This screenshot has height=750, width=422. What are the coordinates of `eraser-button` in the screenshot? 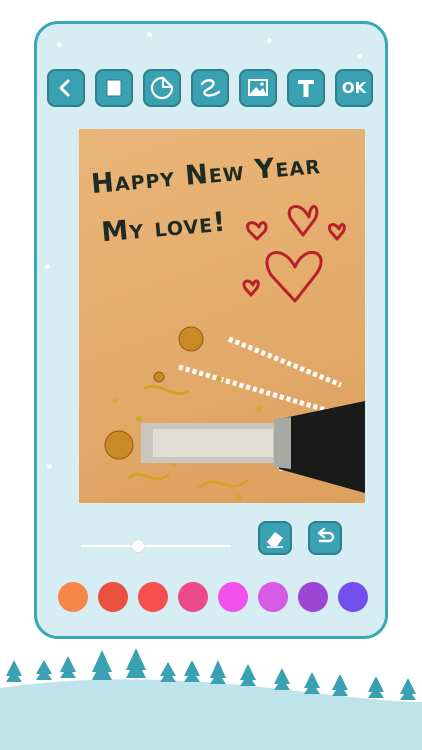 It's located at (275, 538).